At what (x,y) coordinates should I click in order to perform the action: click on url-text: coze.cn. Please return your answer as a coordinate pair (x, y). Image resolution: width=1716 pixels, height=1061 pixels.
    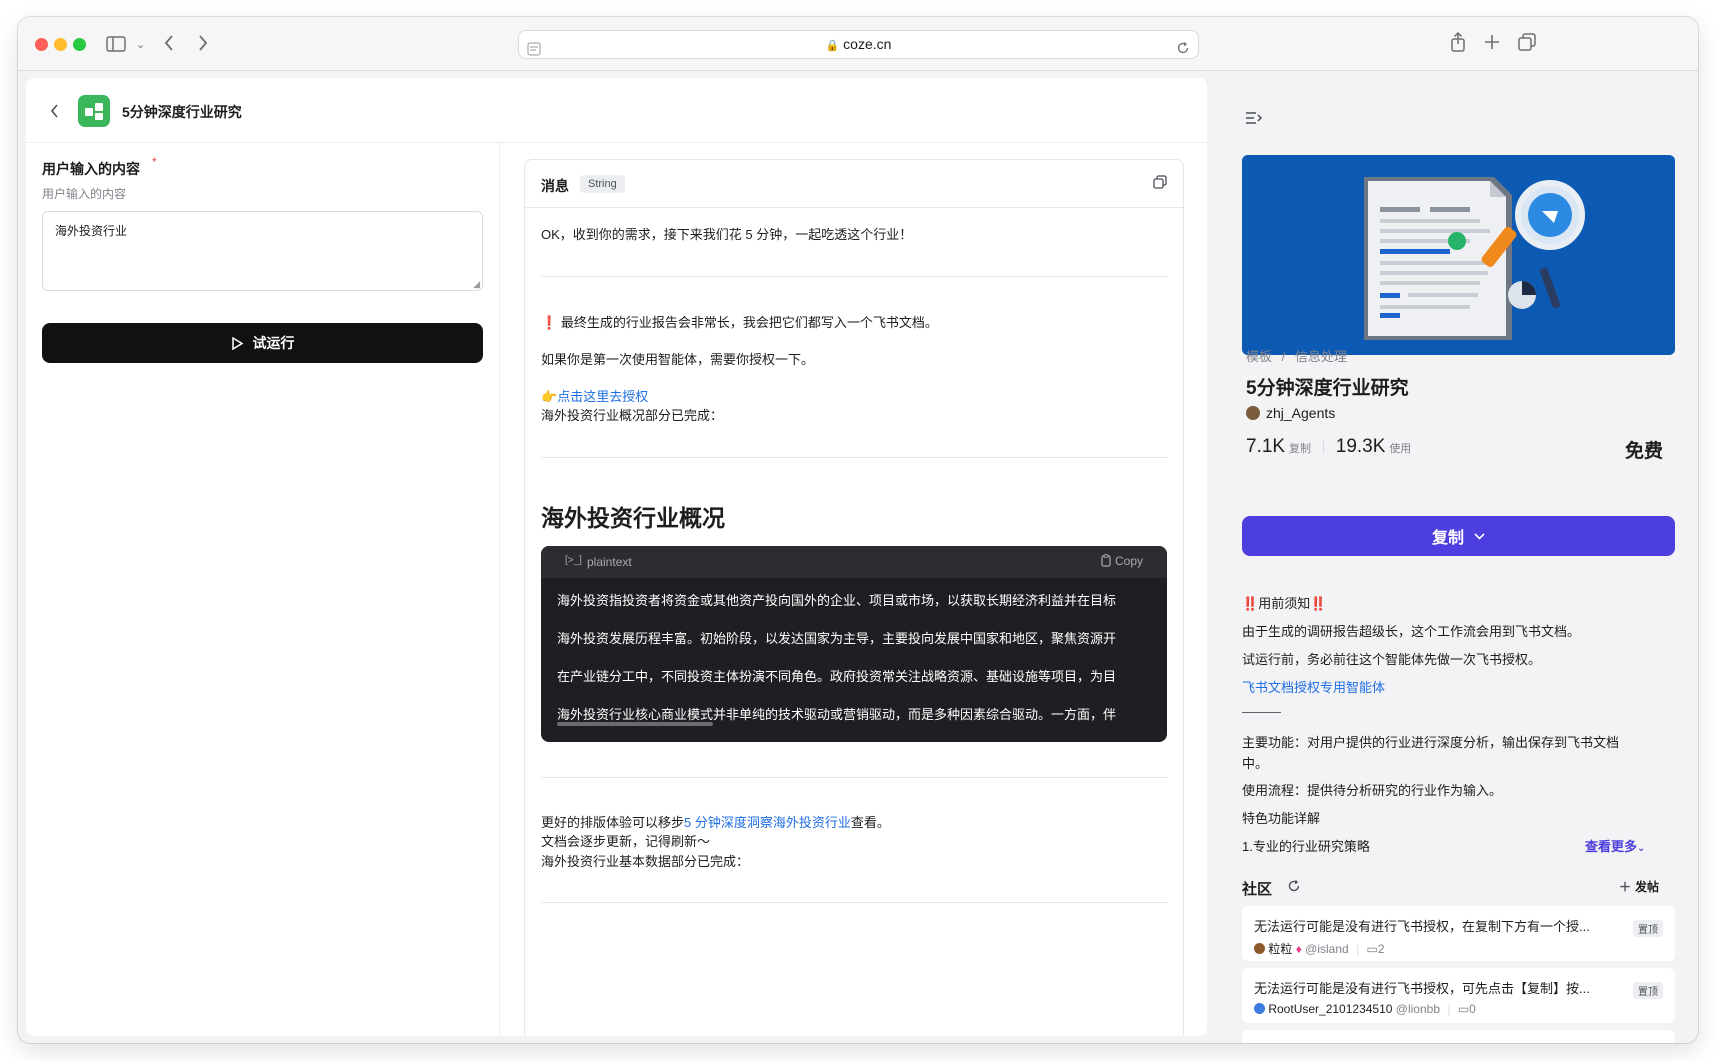
    Looking at the image, I should click on (867, 44).